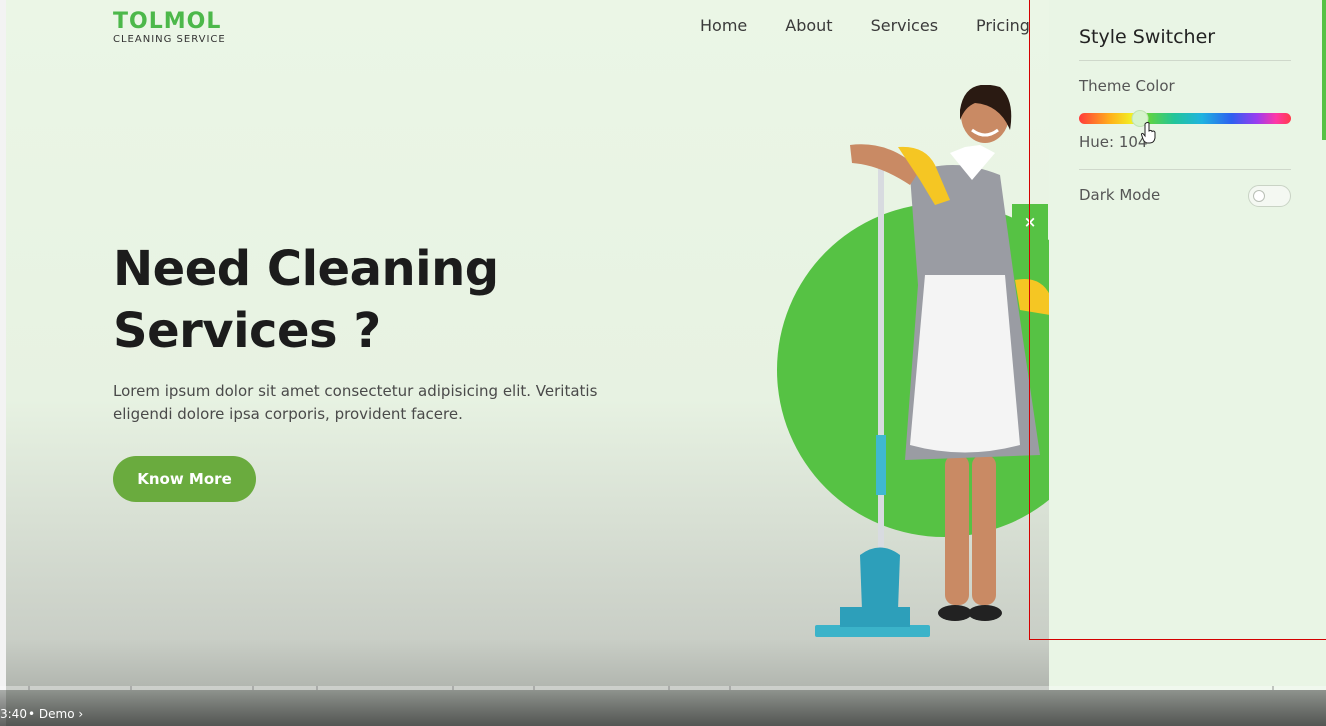 The height and width of the screenshot is (726, 1326). Describe the element at coordinates (169, 39) in the screenshot. I see `logo-tagline: CLEANING SERVICE` at that location.